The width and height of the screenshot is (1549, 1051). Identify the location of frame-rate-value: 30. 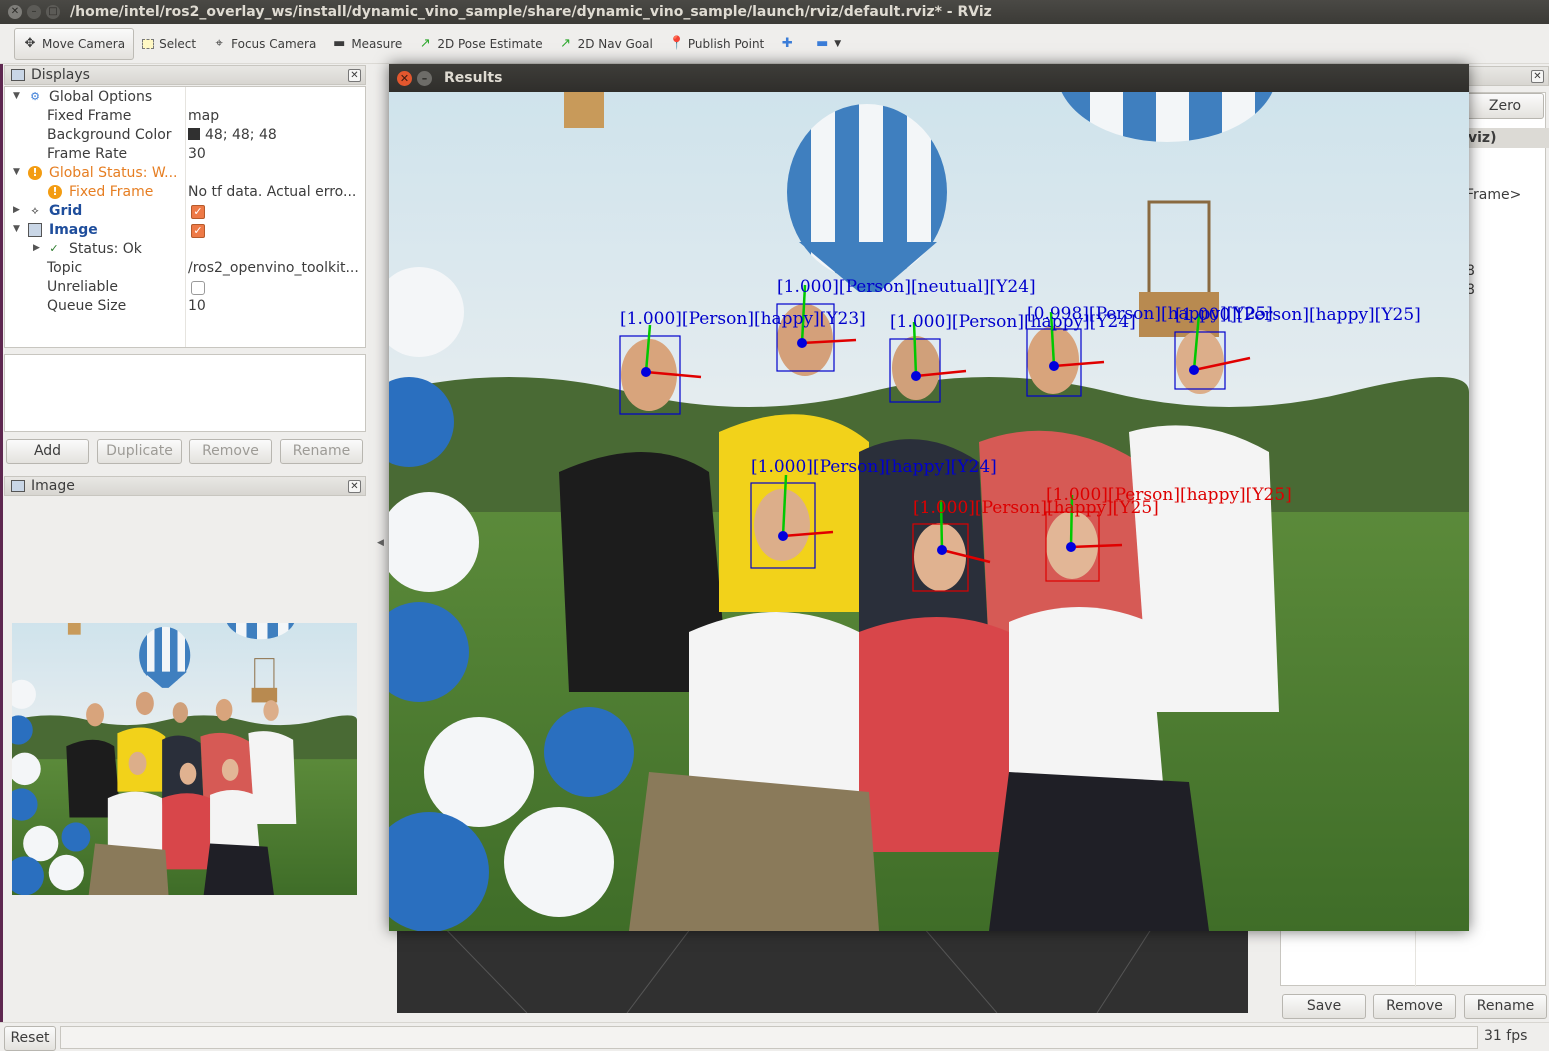
(276, 154).